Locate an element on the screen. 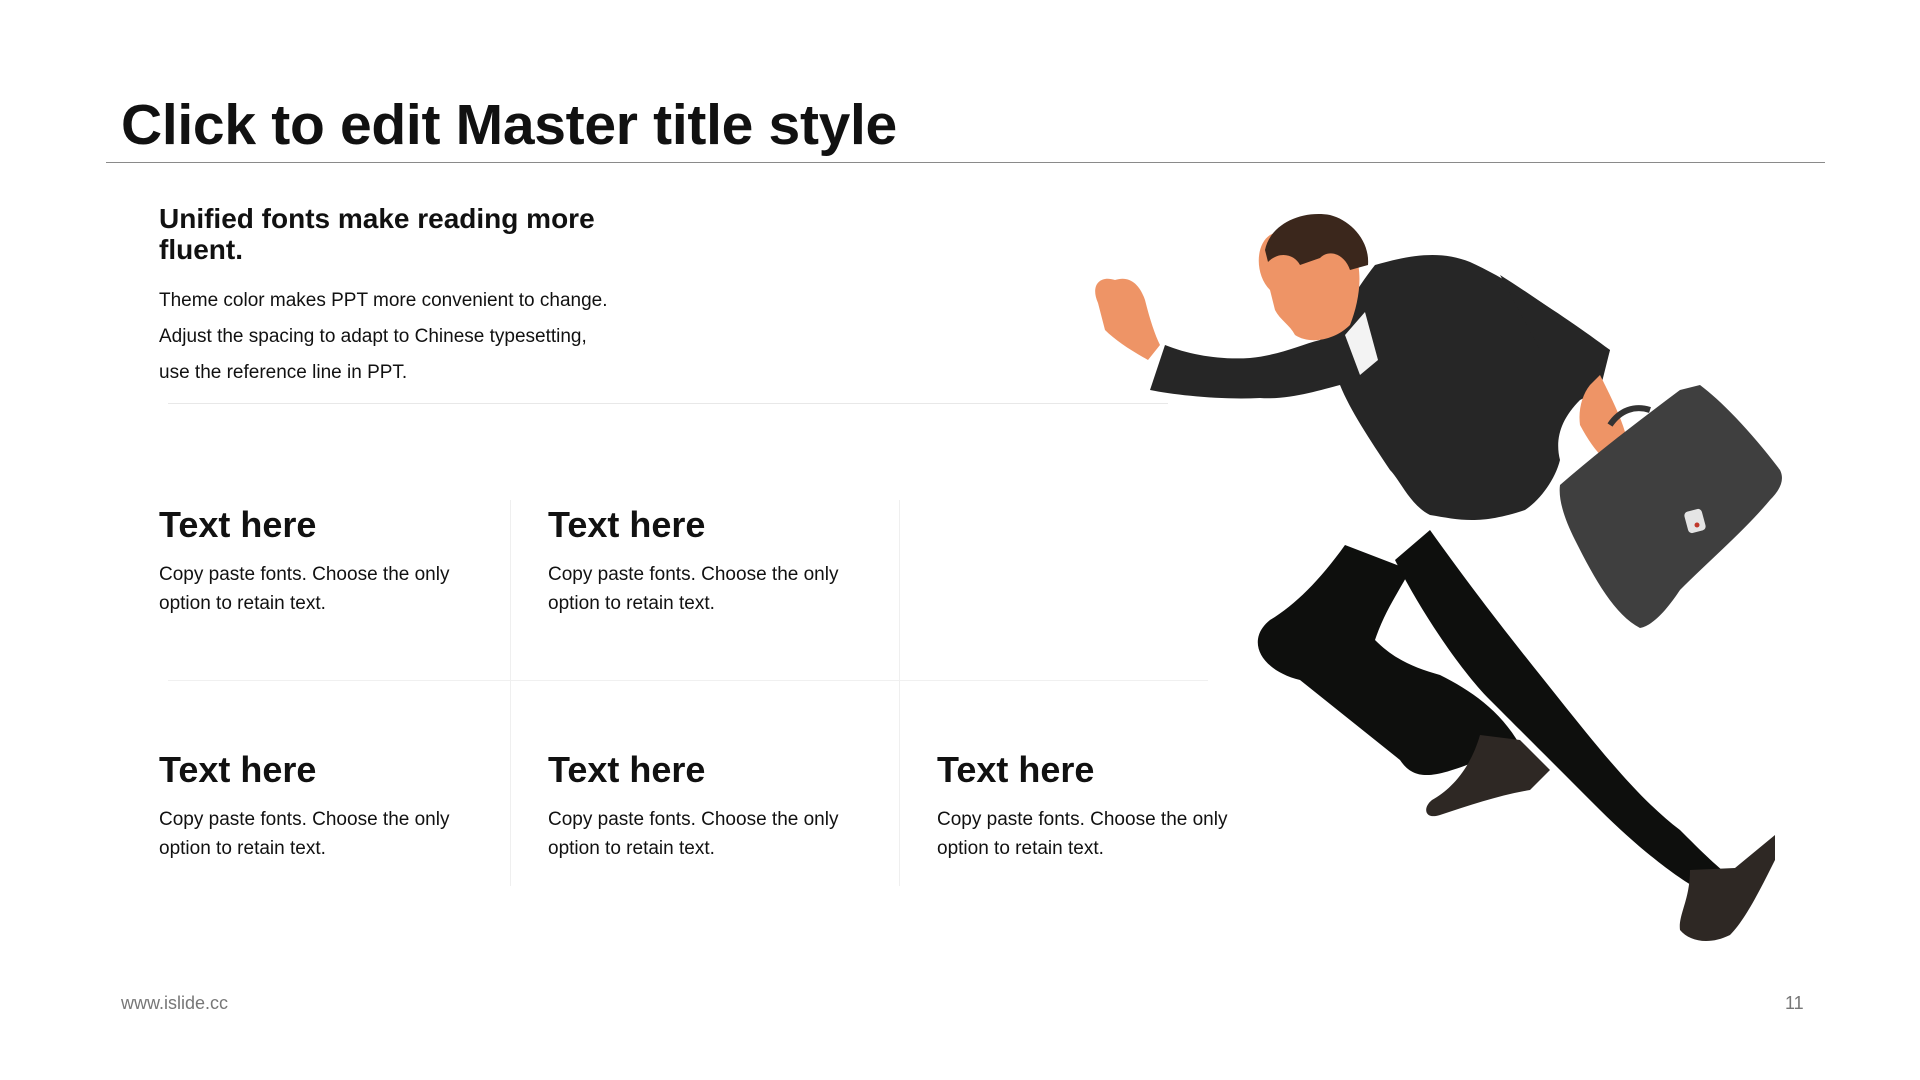 Image resolution: width=1920 pixels, height=1080 pixels. intro-heading: Unified fonts make reading more fluent. is located at coordinates (377, 234).